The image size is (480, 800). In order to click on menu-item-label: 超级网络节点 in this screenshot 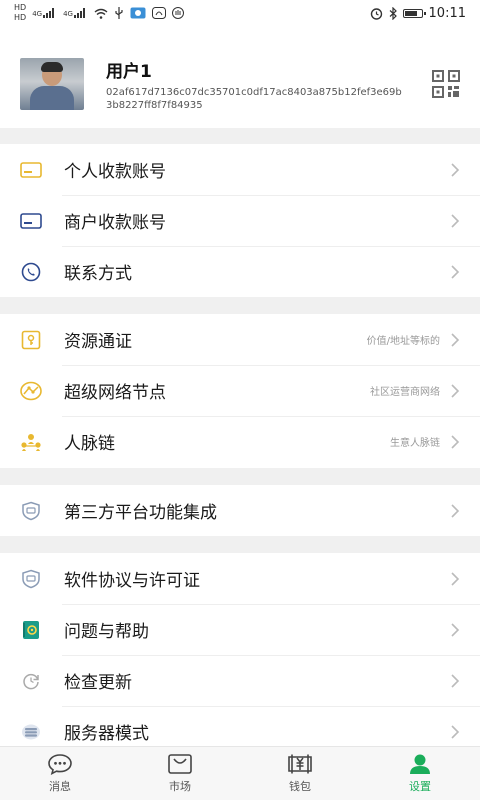, I will do `click(115, 393)`.